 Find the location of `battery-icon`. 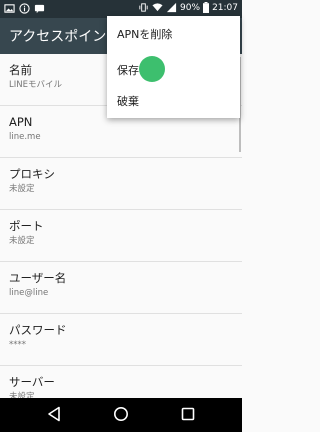

battery-icon is located at coordinates (206, 7).